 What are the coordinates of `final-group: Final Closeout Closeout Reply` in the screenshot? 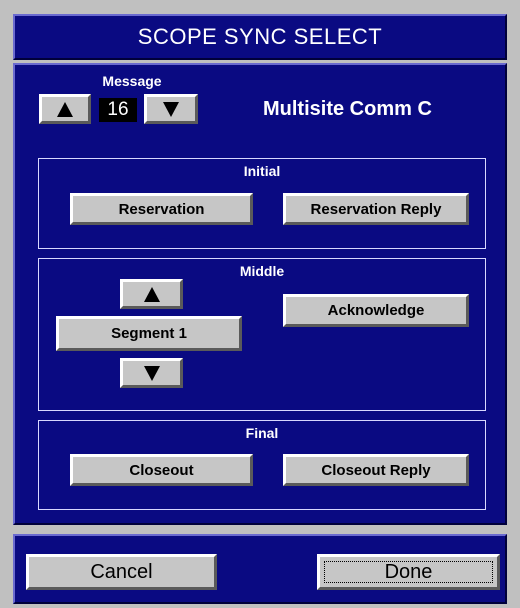 It's located at (262, 465).